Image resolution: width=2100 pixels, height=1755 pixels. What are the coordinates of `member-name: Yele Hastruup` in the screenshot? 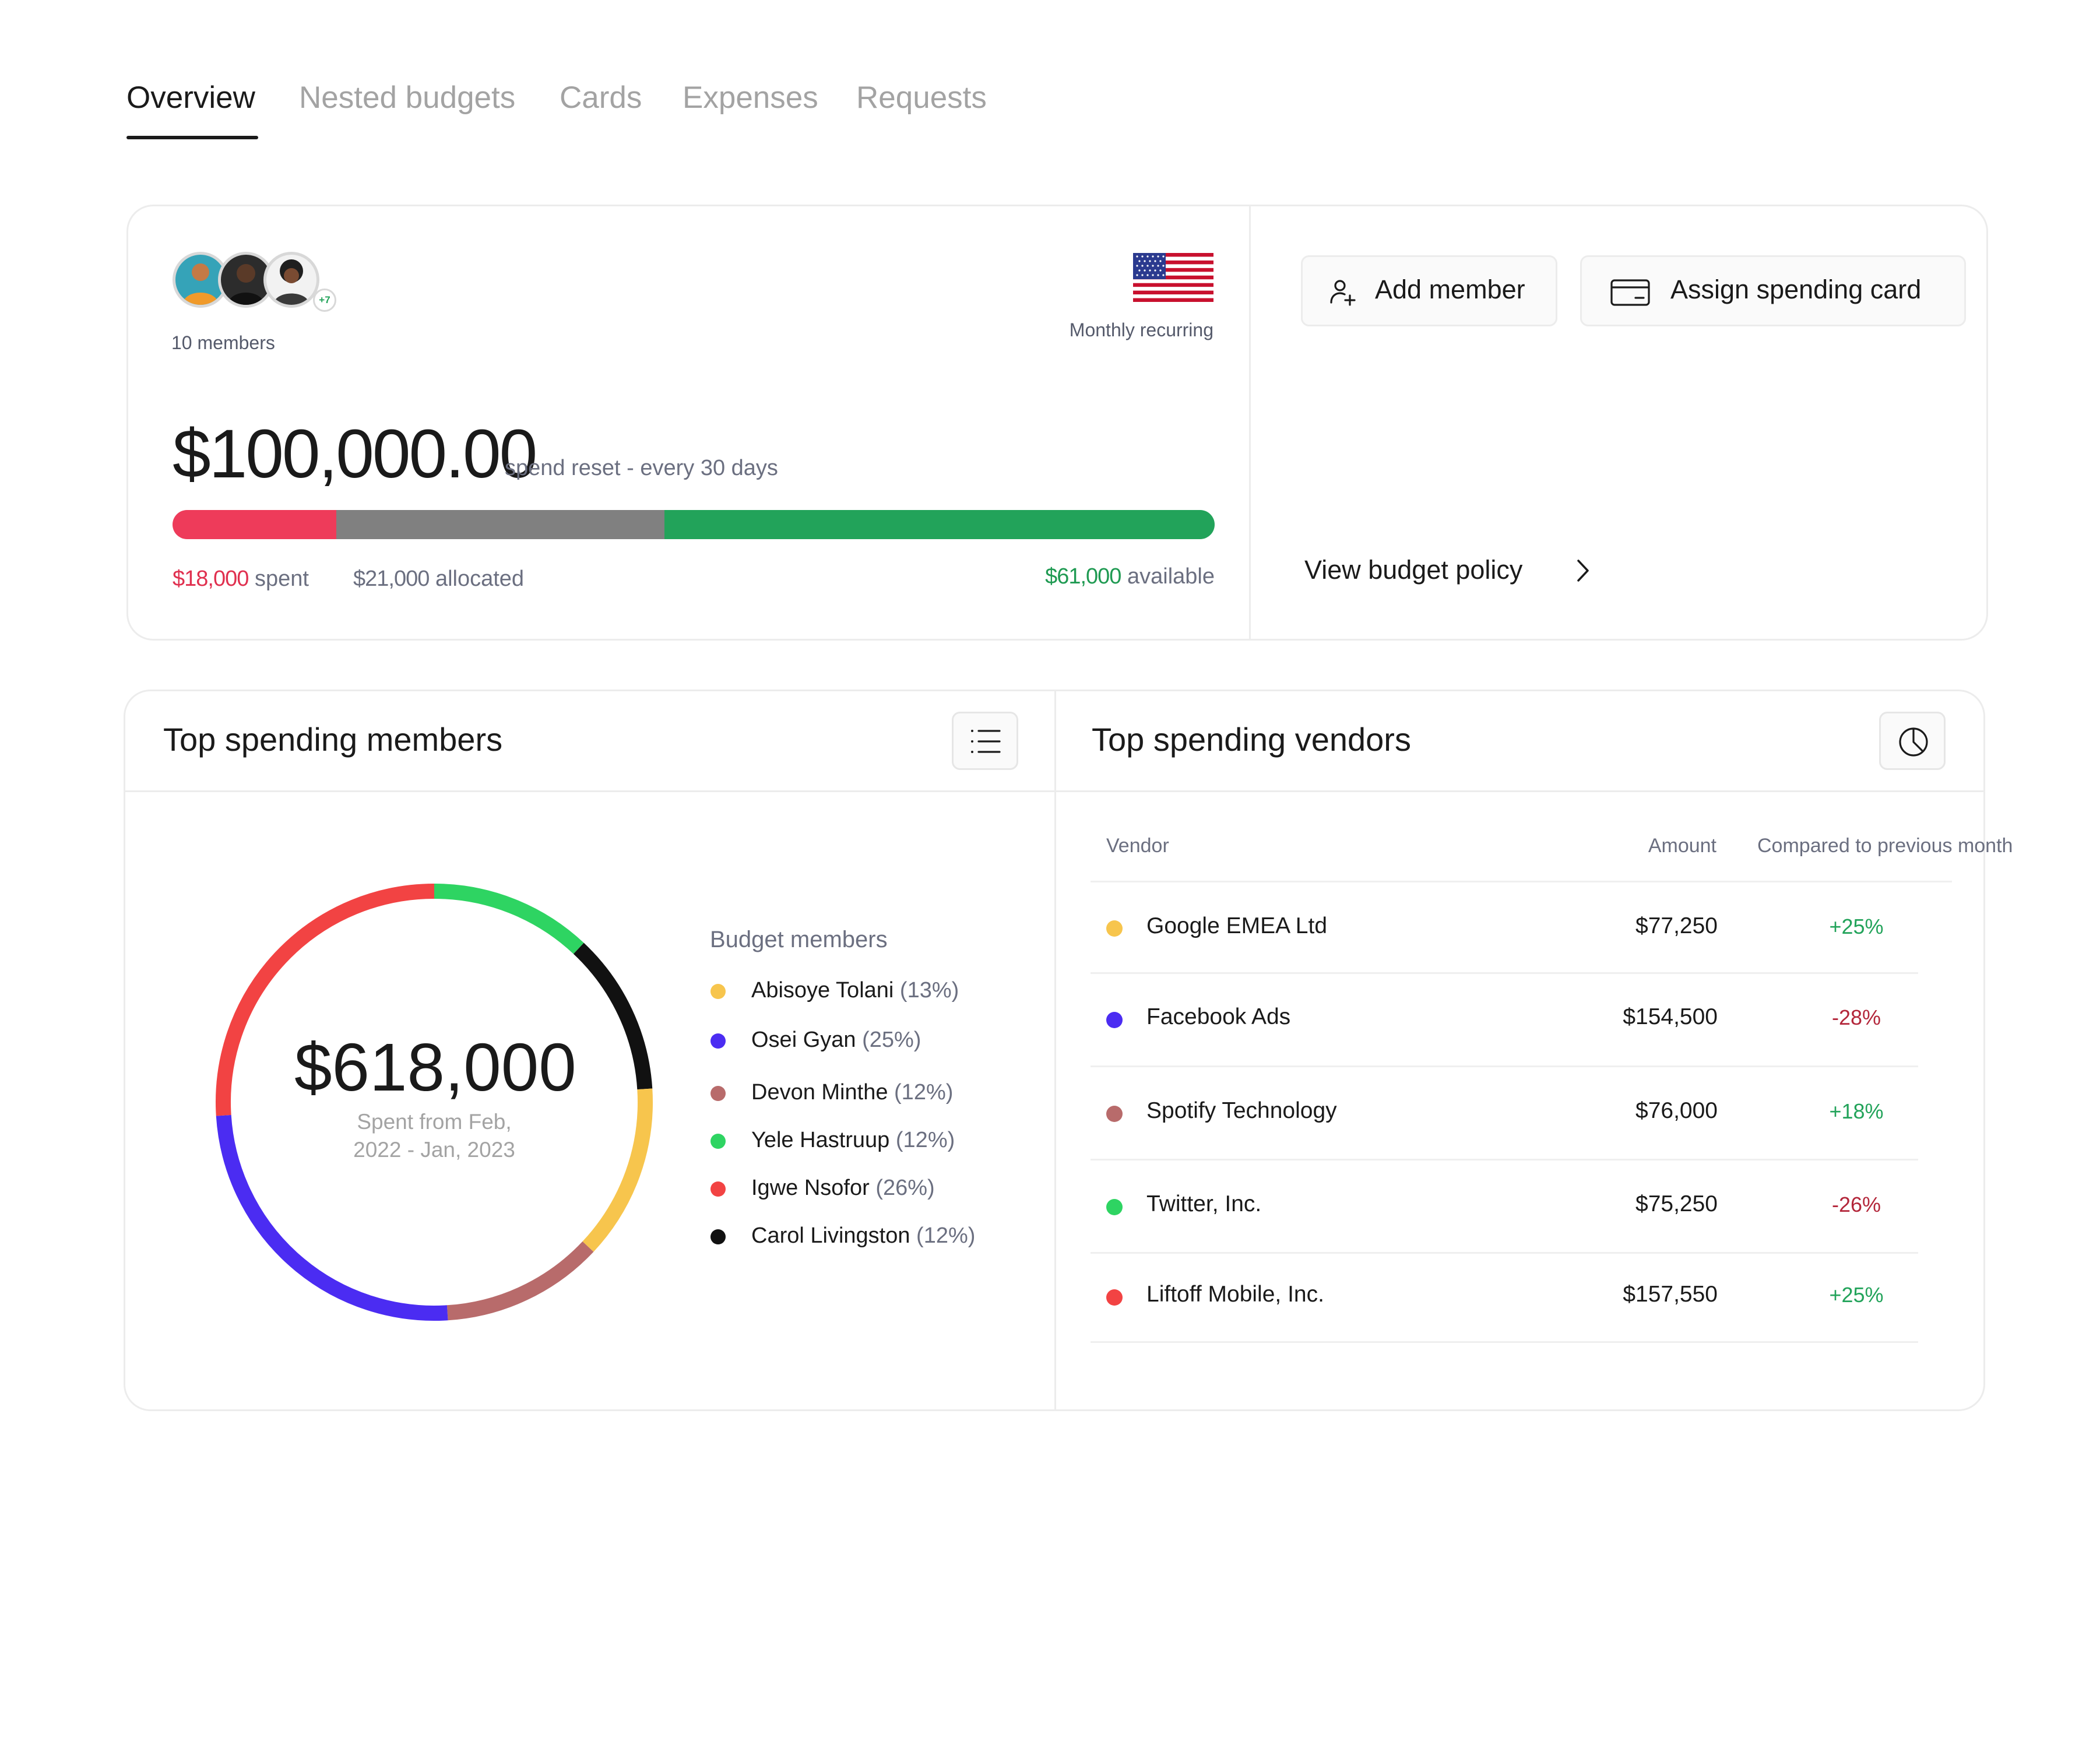 It's located at (820, 1140).